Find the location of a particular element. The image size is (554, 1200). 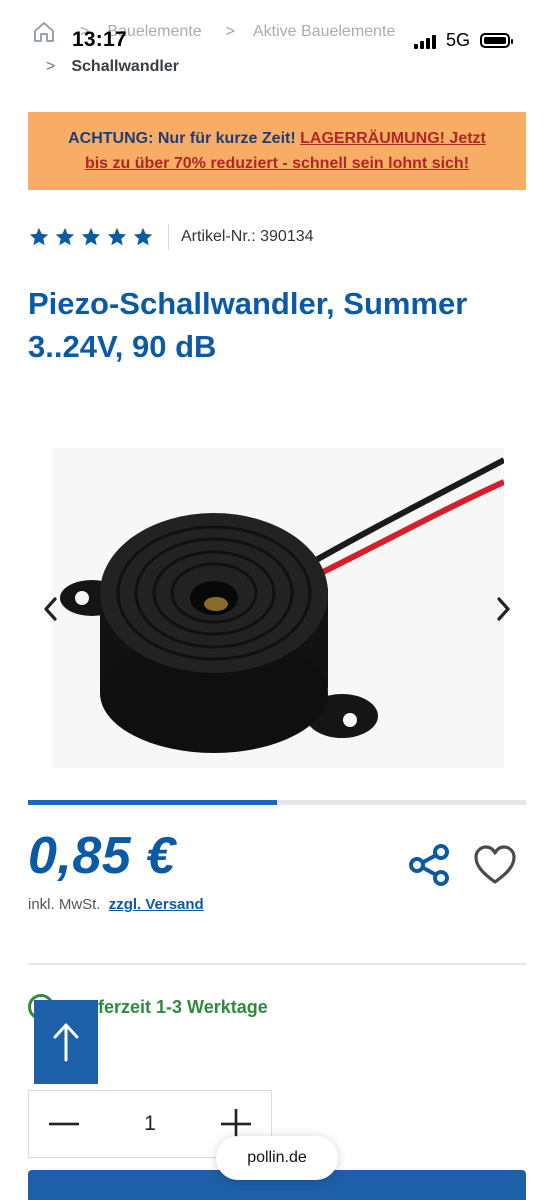

product-rating: Artikel-Nr.: 390134 is located at coordinates (171, 237).